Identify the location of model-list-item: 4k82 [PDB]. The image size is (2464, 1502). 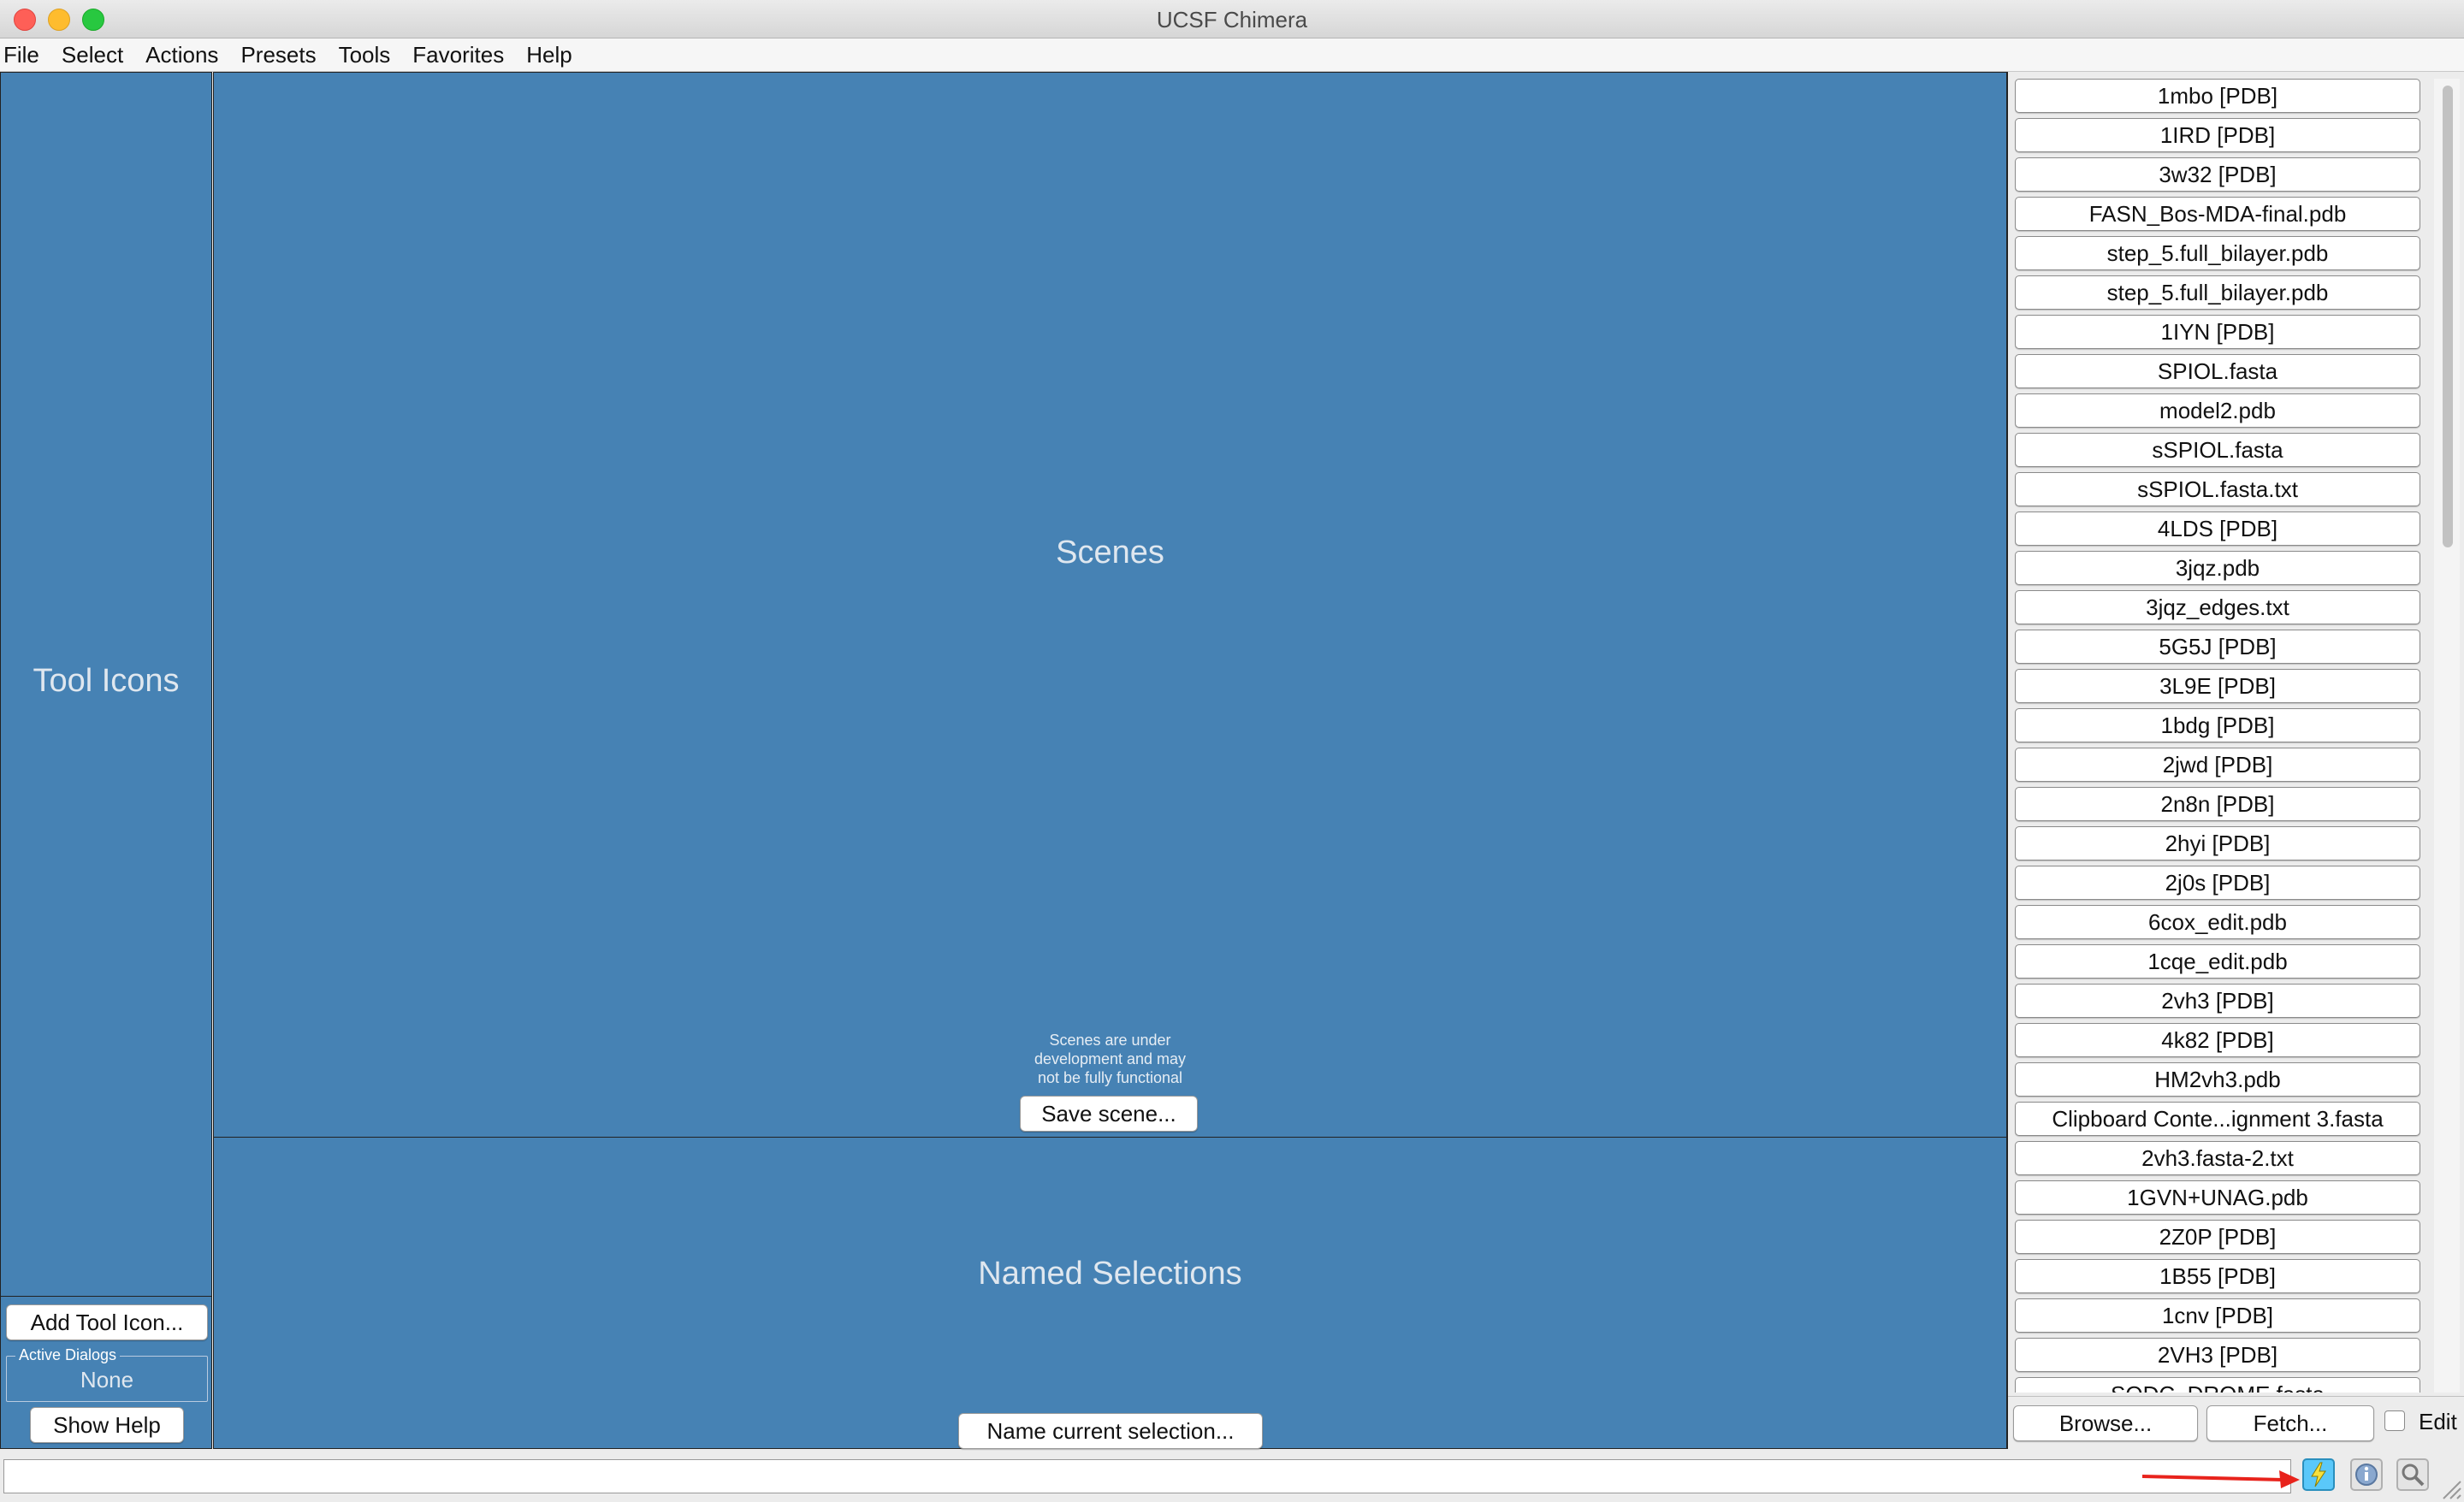
(2217, 1040).